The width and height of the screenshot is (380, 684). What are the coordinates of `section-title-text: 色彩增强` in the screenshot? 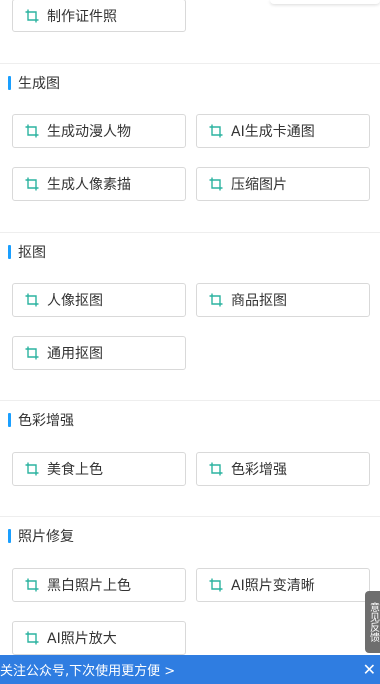 It's located at (46, 421).